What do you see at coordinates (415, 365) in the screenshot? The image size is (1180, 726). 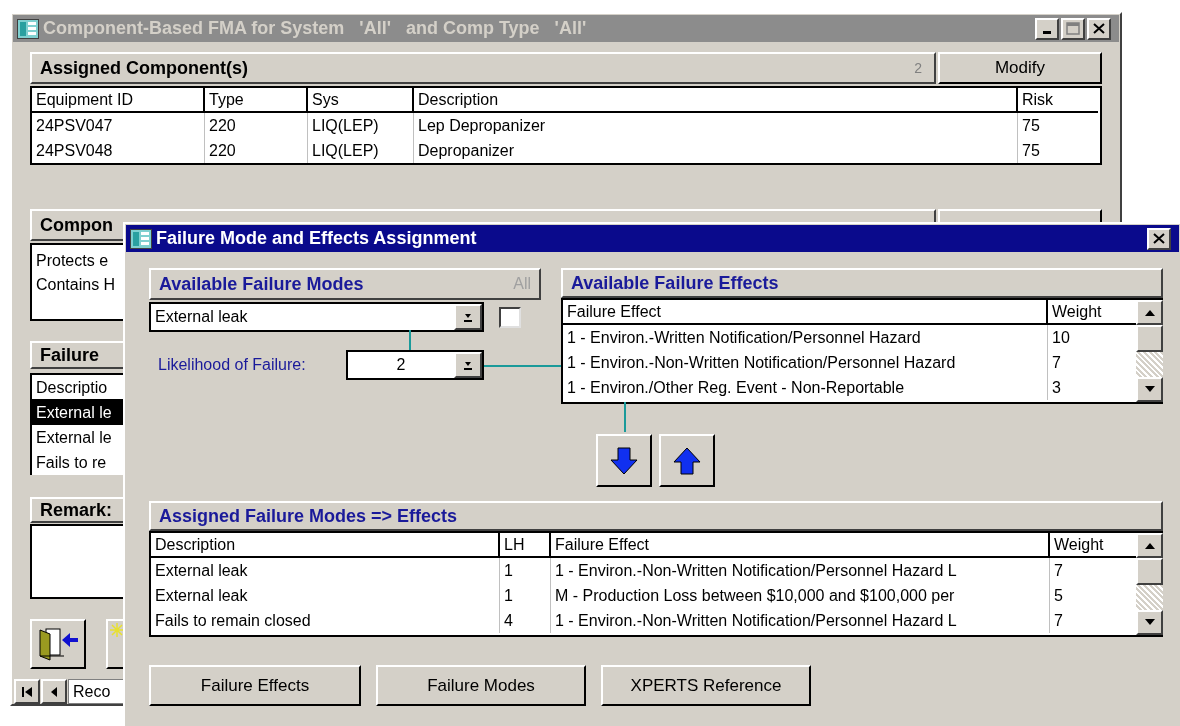 I see `likelihood-dropdown: 2` at bounding box center [415, 365].